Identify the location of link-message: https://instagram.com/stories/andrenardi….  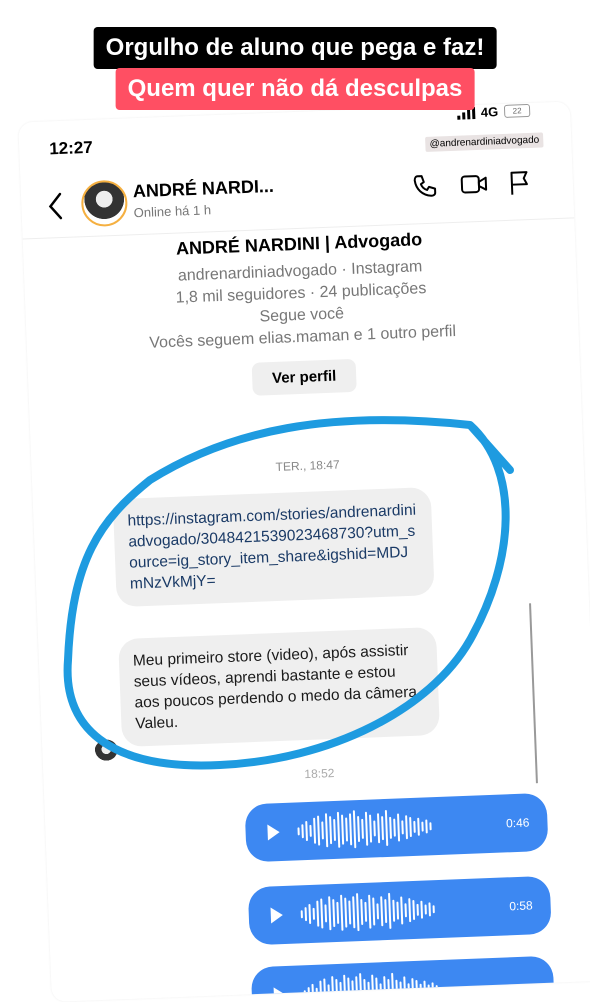
(273, 547).